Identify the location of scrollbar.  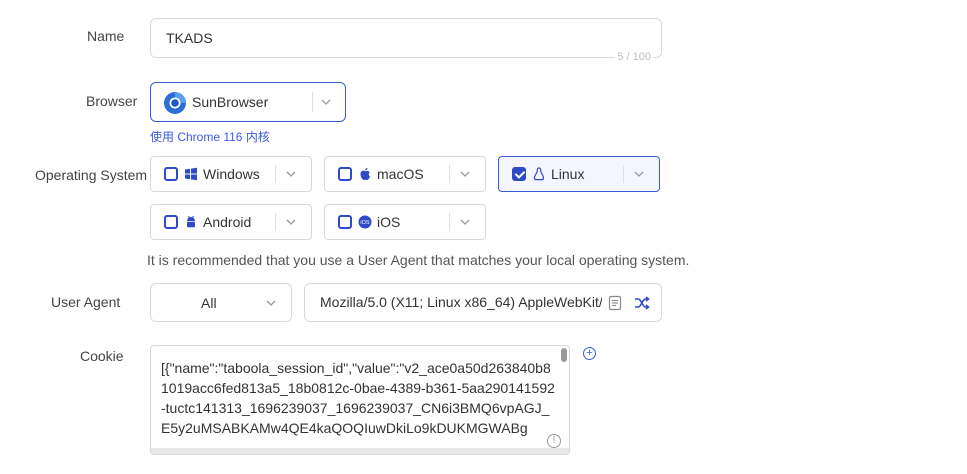
(564, 355).